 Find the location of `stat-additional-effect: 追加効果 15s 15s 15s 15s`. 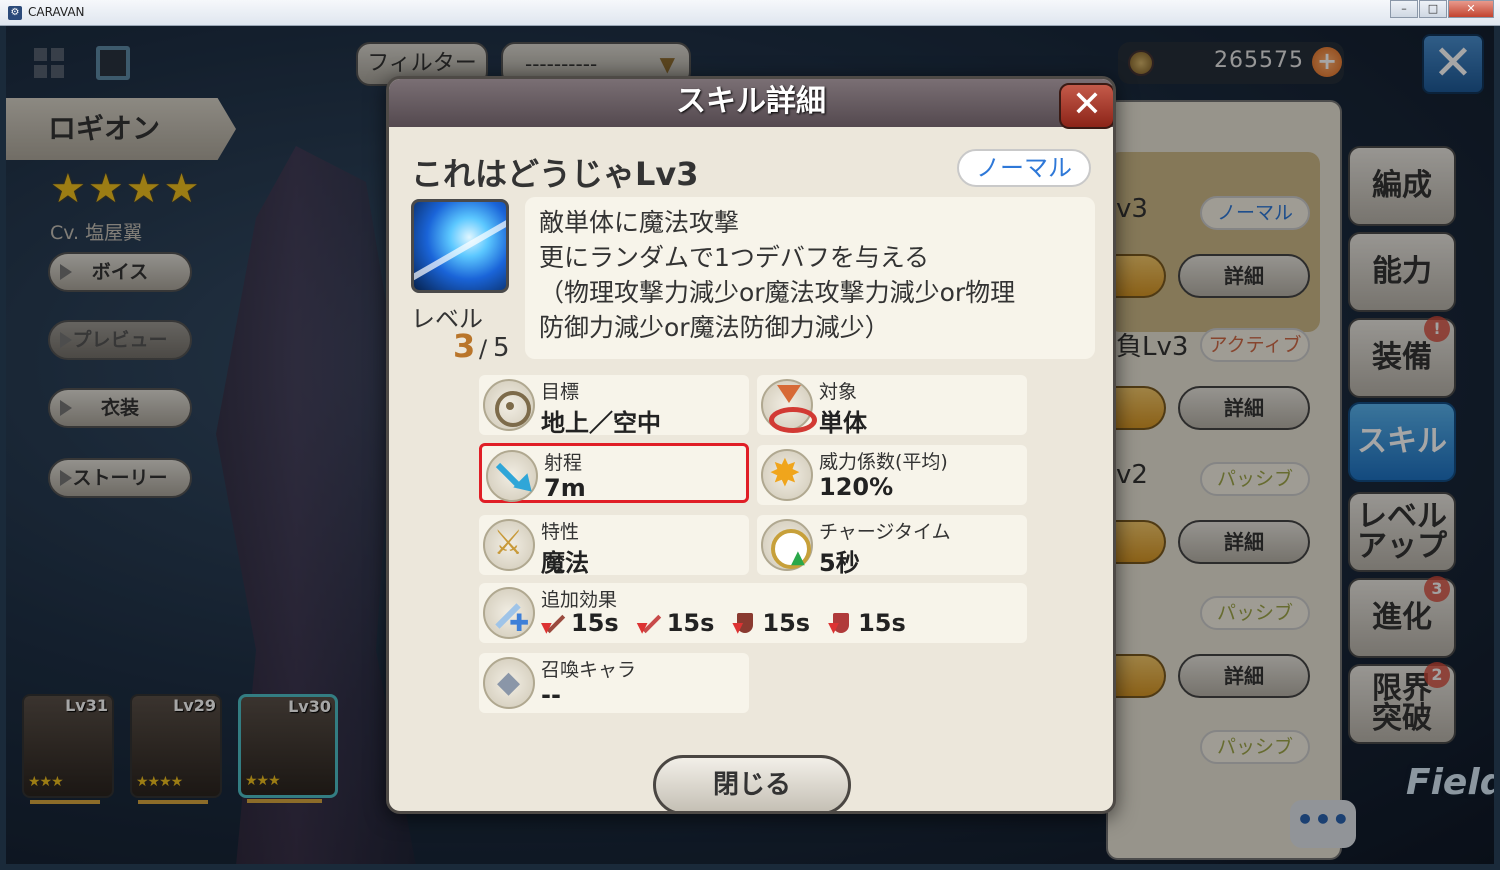

stat-additional-effect: 追加効果 15s 15s 15s 15s is located at coordinates (753, 613).